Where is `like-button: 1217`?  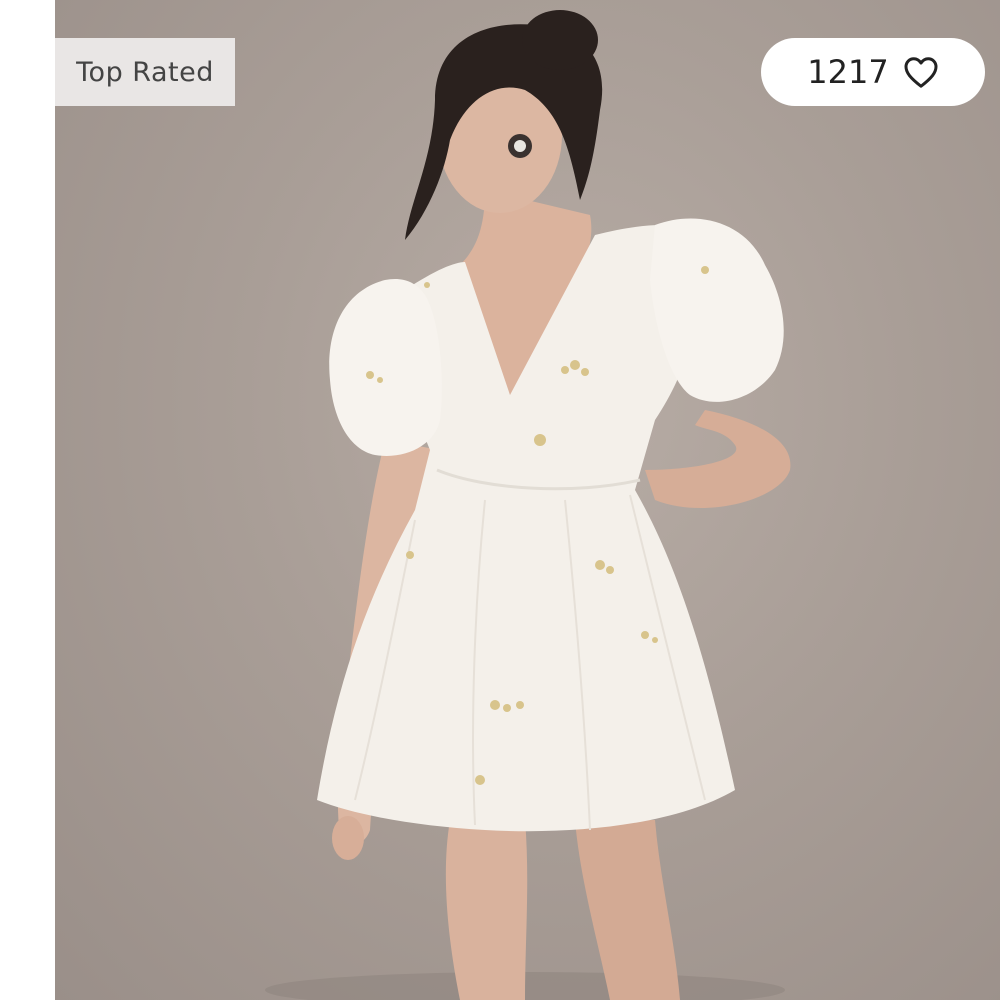 like-button: 1217 is located at coordinates (873, 72).